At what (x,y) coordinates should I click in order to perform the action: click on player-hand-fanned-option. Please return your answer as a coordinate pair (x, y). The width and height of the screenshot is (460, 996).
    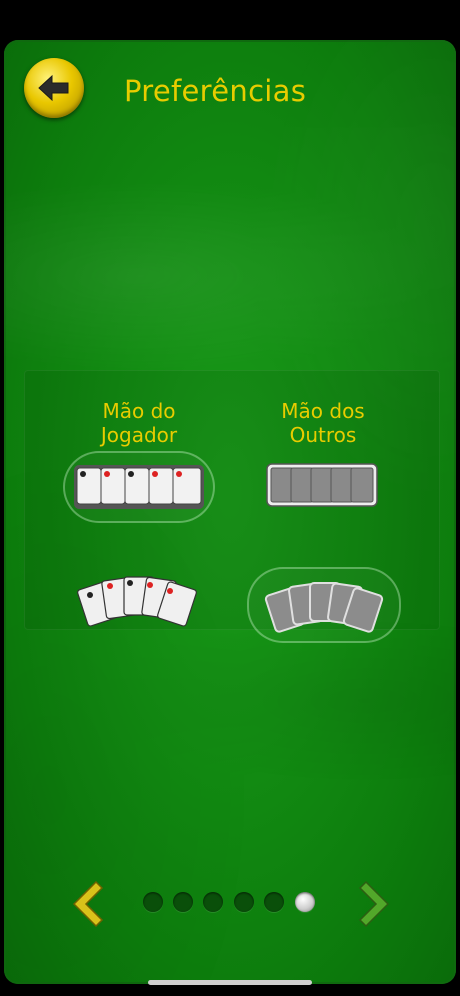
    Looking at the image, I should click on (137, 599).